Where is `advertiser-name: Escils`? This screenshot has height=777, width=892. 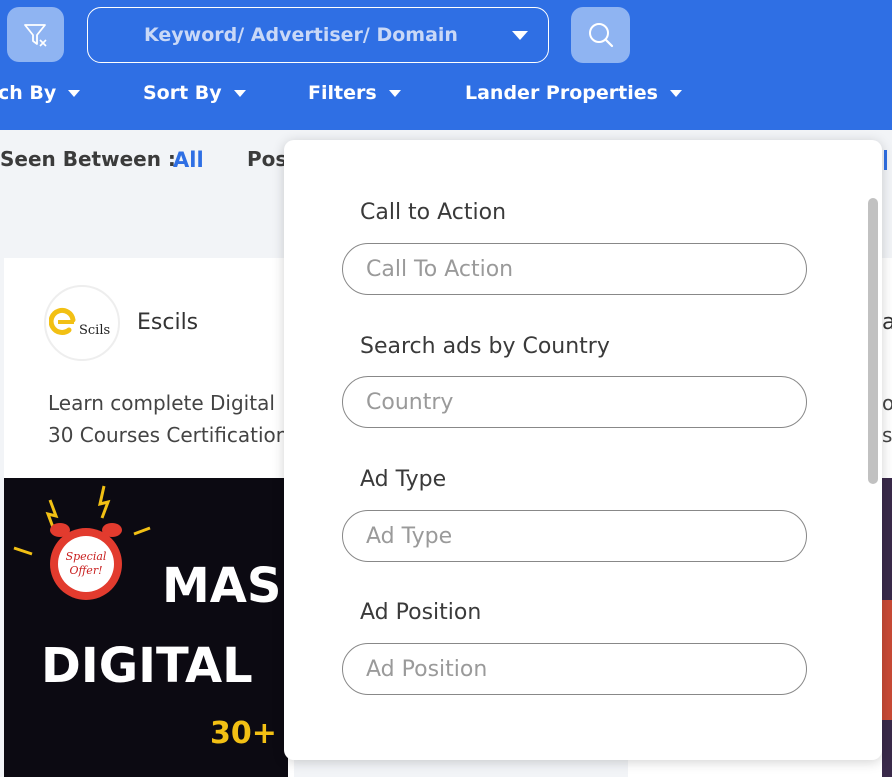 advertiser-name: Escils is located at coordinates (167, 322).